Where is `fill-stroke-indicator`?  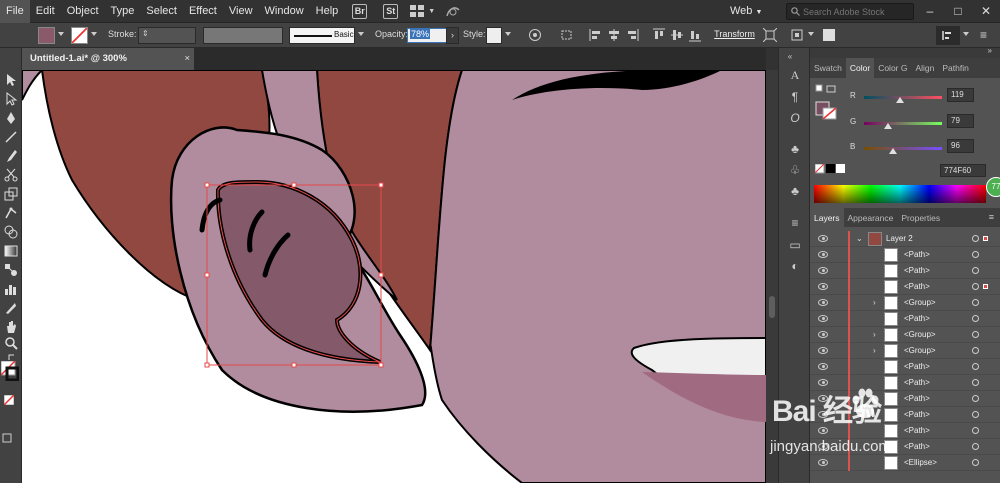 fill-stroke-indicator is located at coordinates (10, 371).